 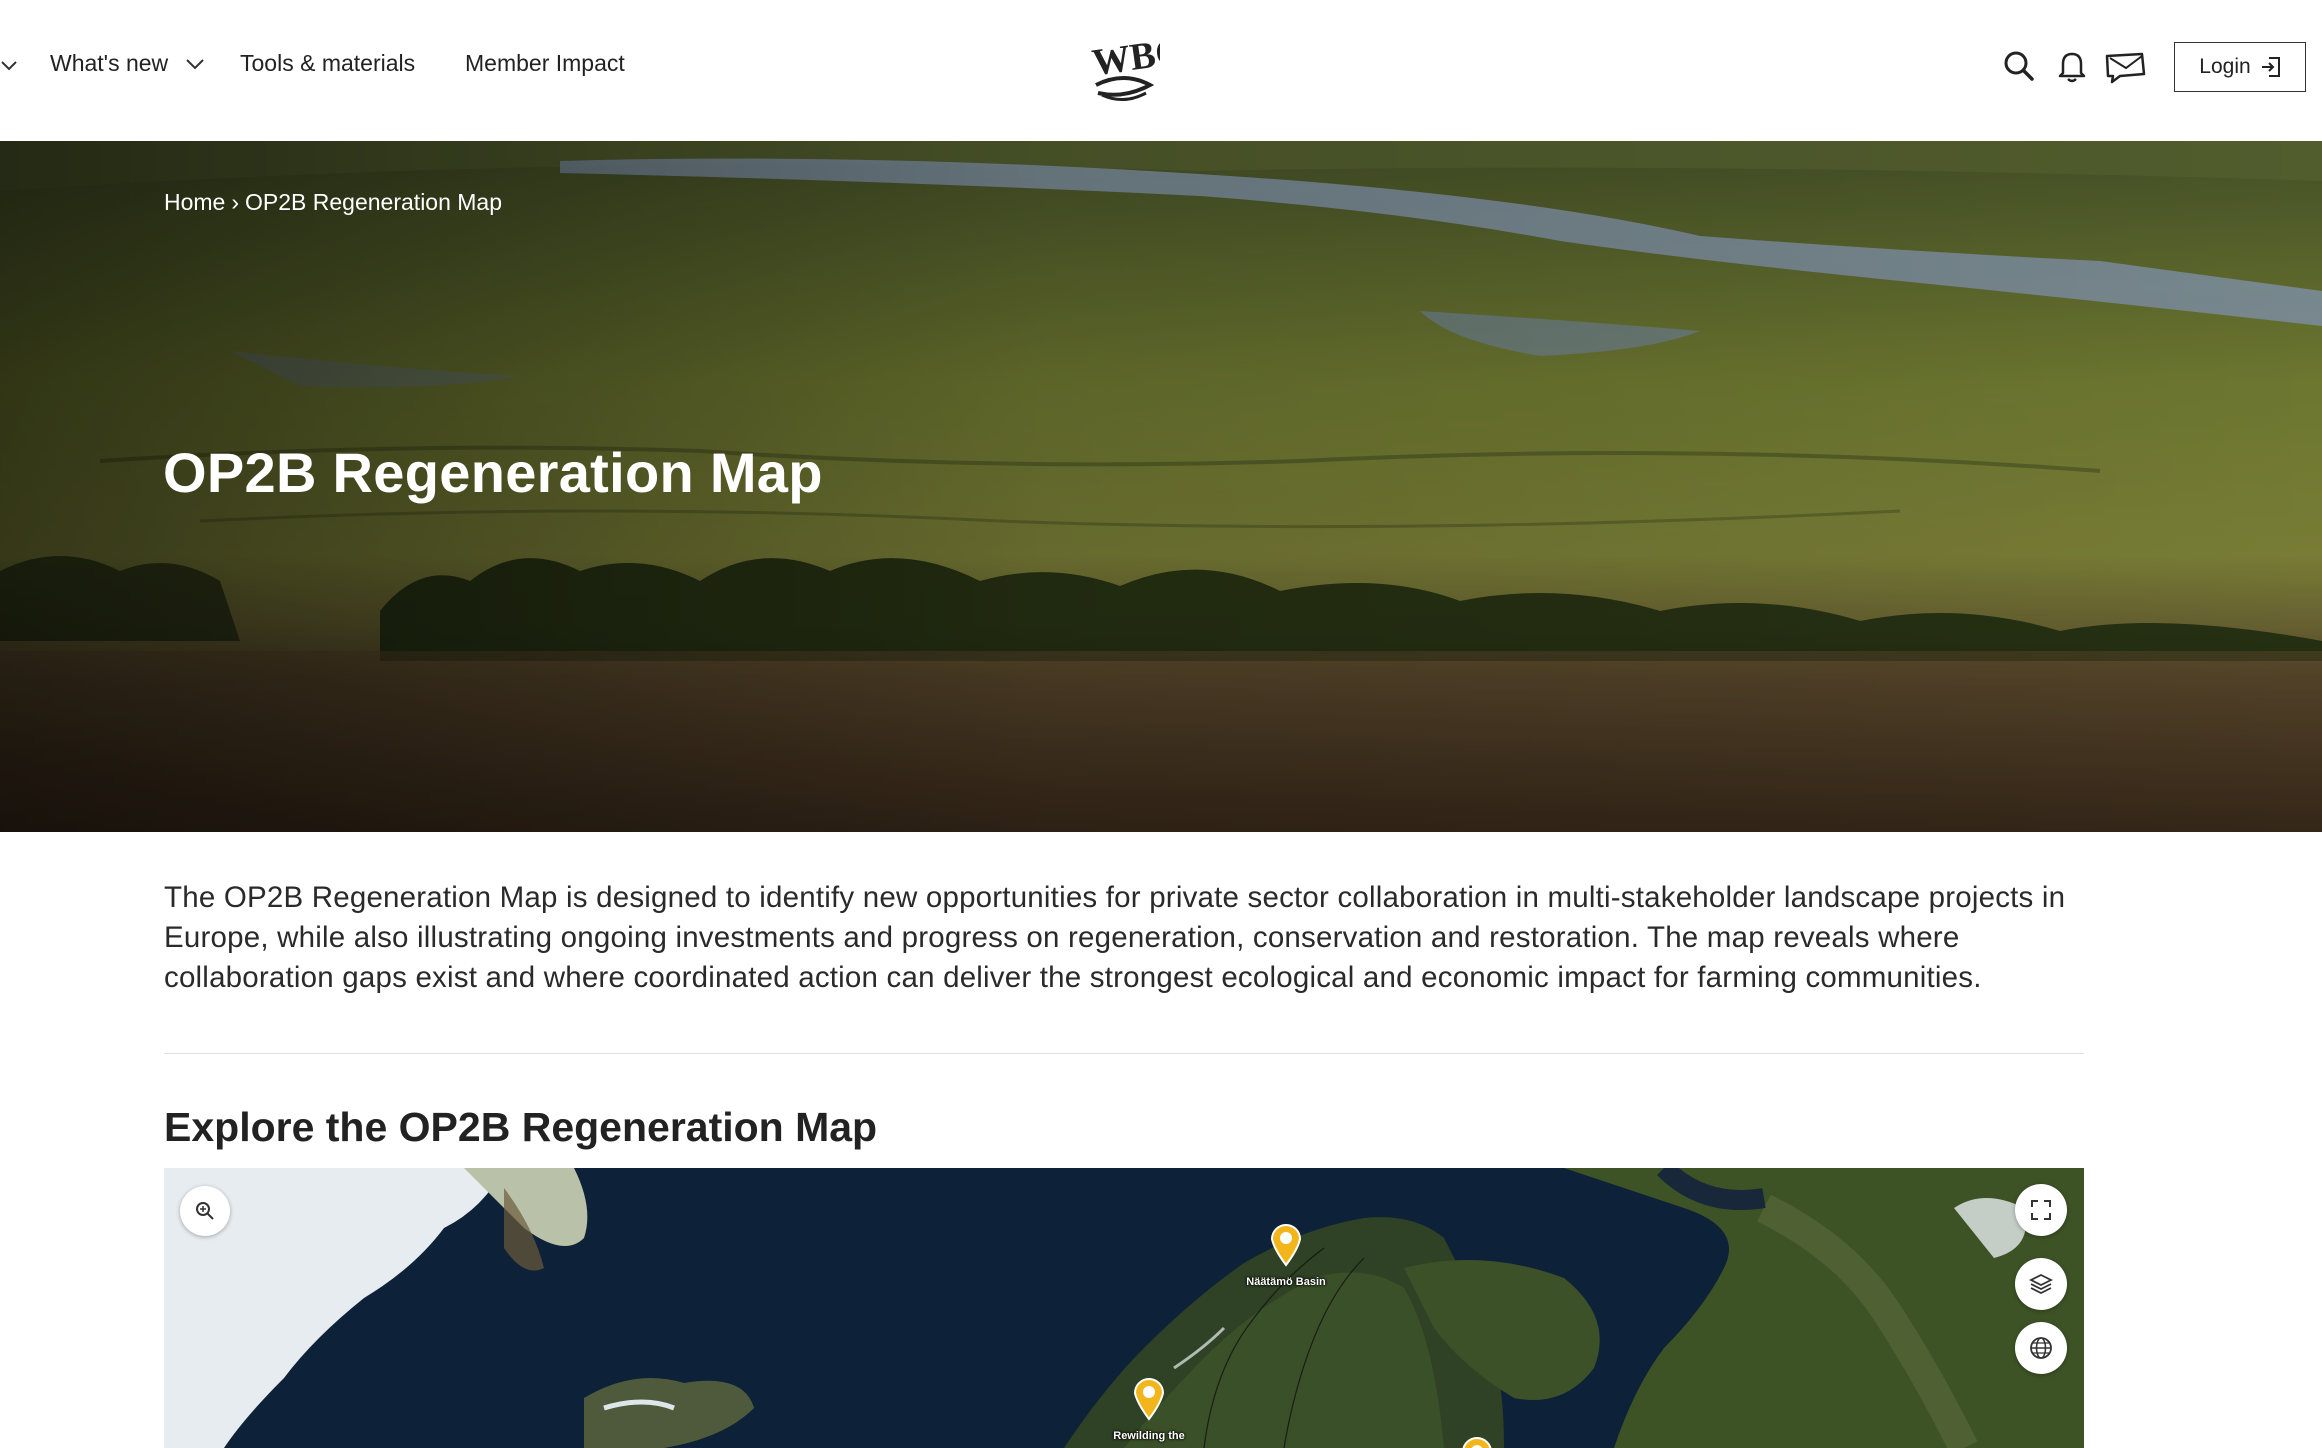 I want to click on layers-button, so click(x=2041, y=1284).